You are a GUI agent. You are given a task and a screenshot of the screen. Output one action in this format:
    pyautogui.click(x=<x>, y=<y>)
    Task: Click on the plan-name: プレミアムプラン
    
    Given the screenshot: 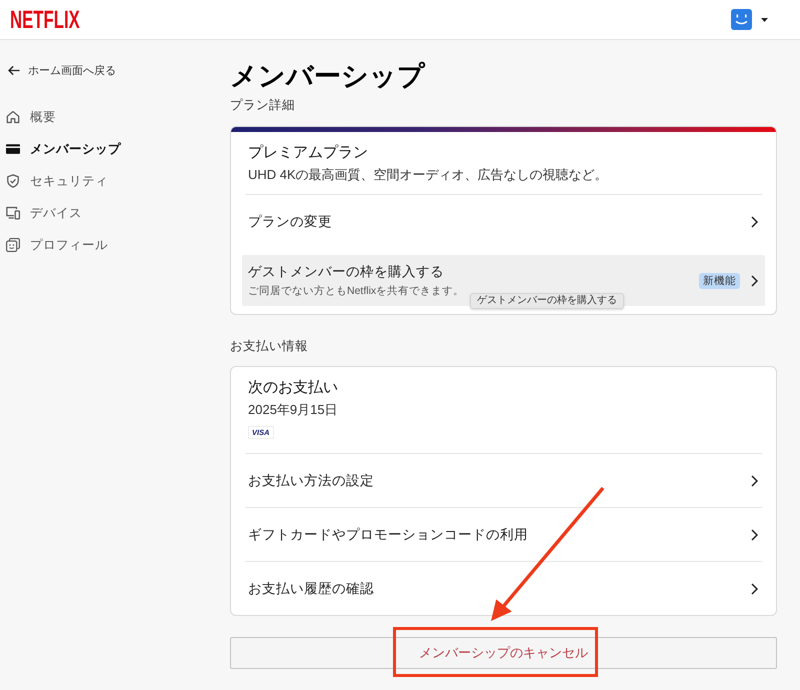 What is the action you would take?
    pyautogui.click(x=308, y=153)
    